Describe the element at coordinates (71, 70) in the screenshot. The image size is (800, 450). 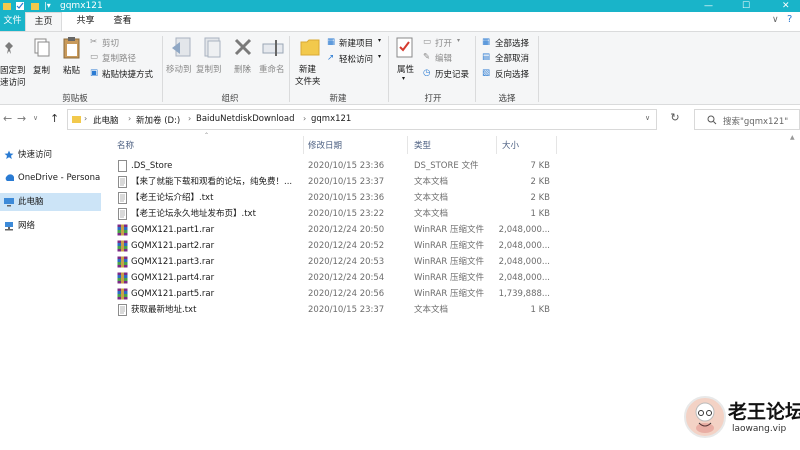
I see `paste-button: 粘贴` at that location.